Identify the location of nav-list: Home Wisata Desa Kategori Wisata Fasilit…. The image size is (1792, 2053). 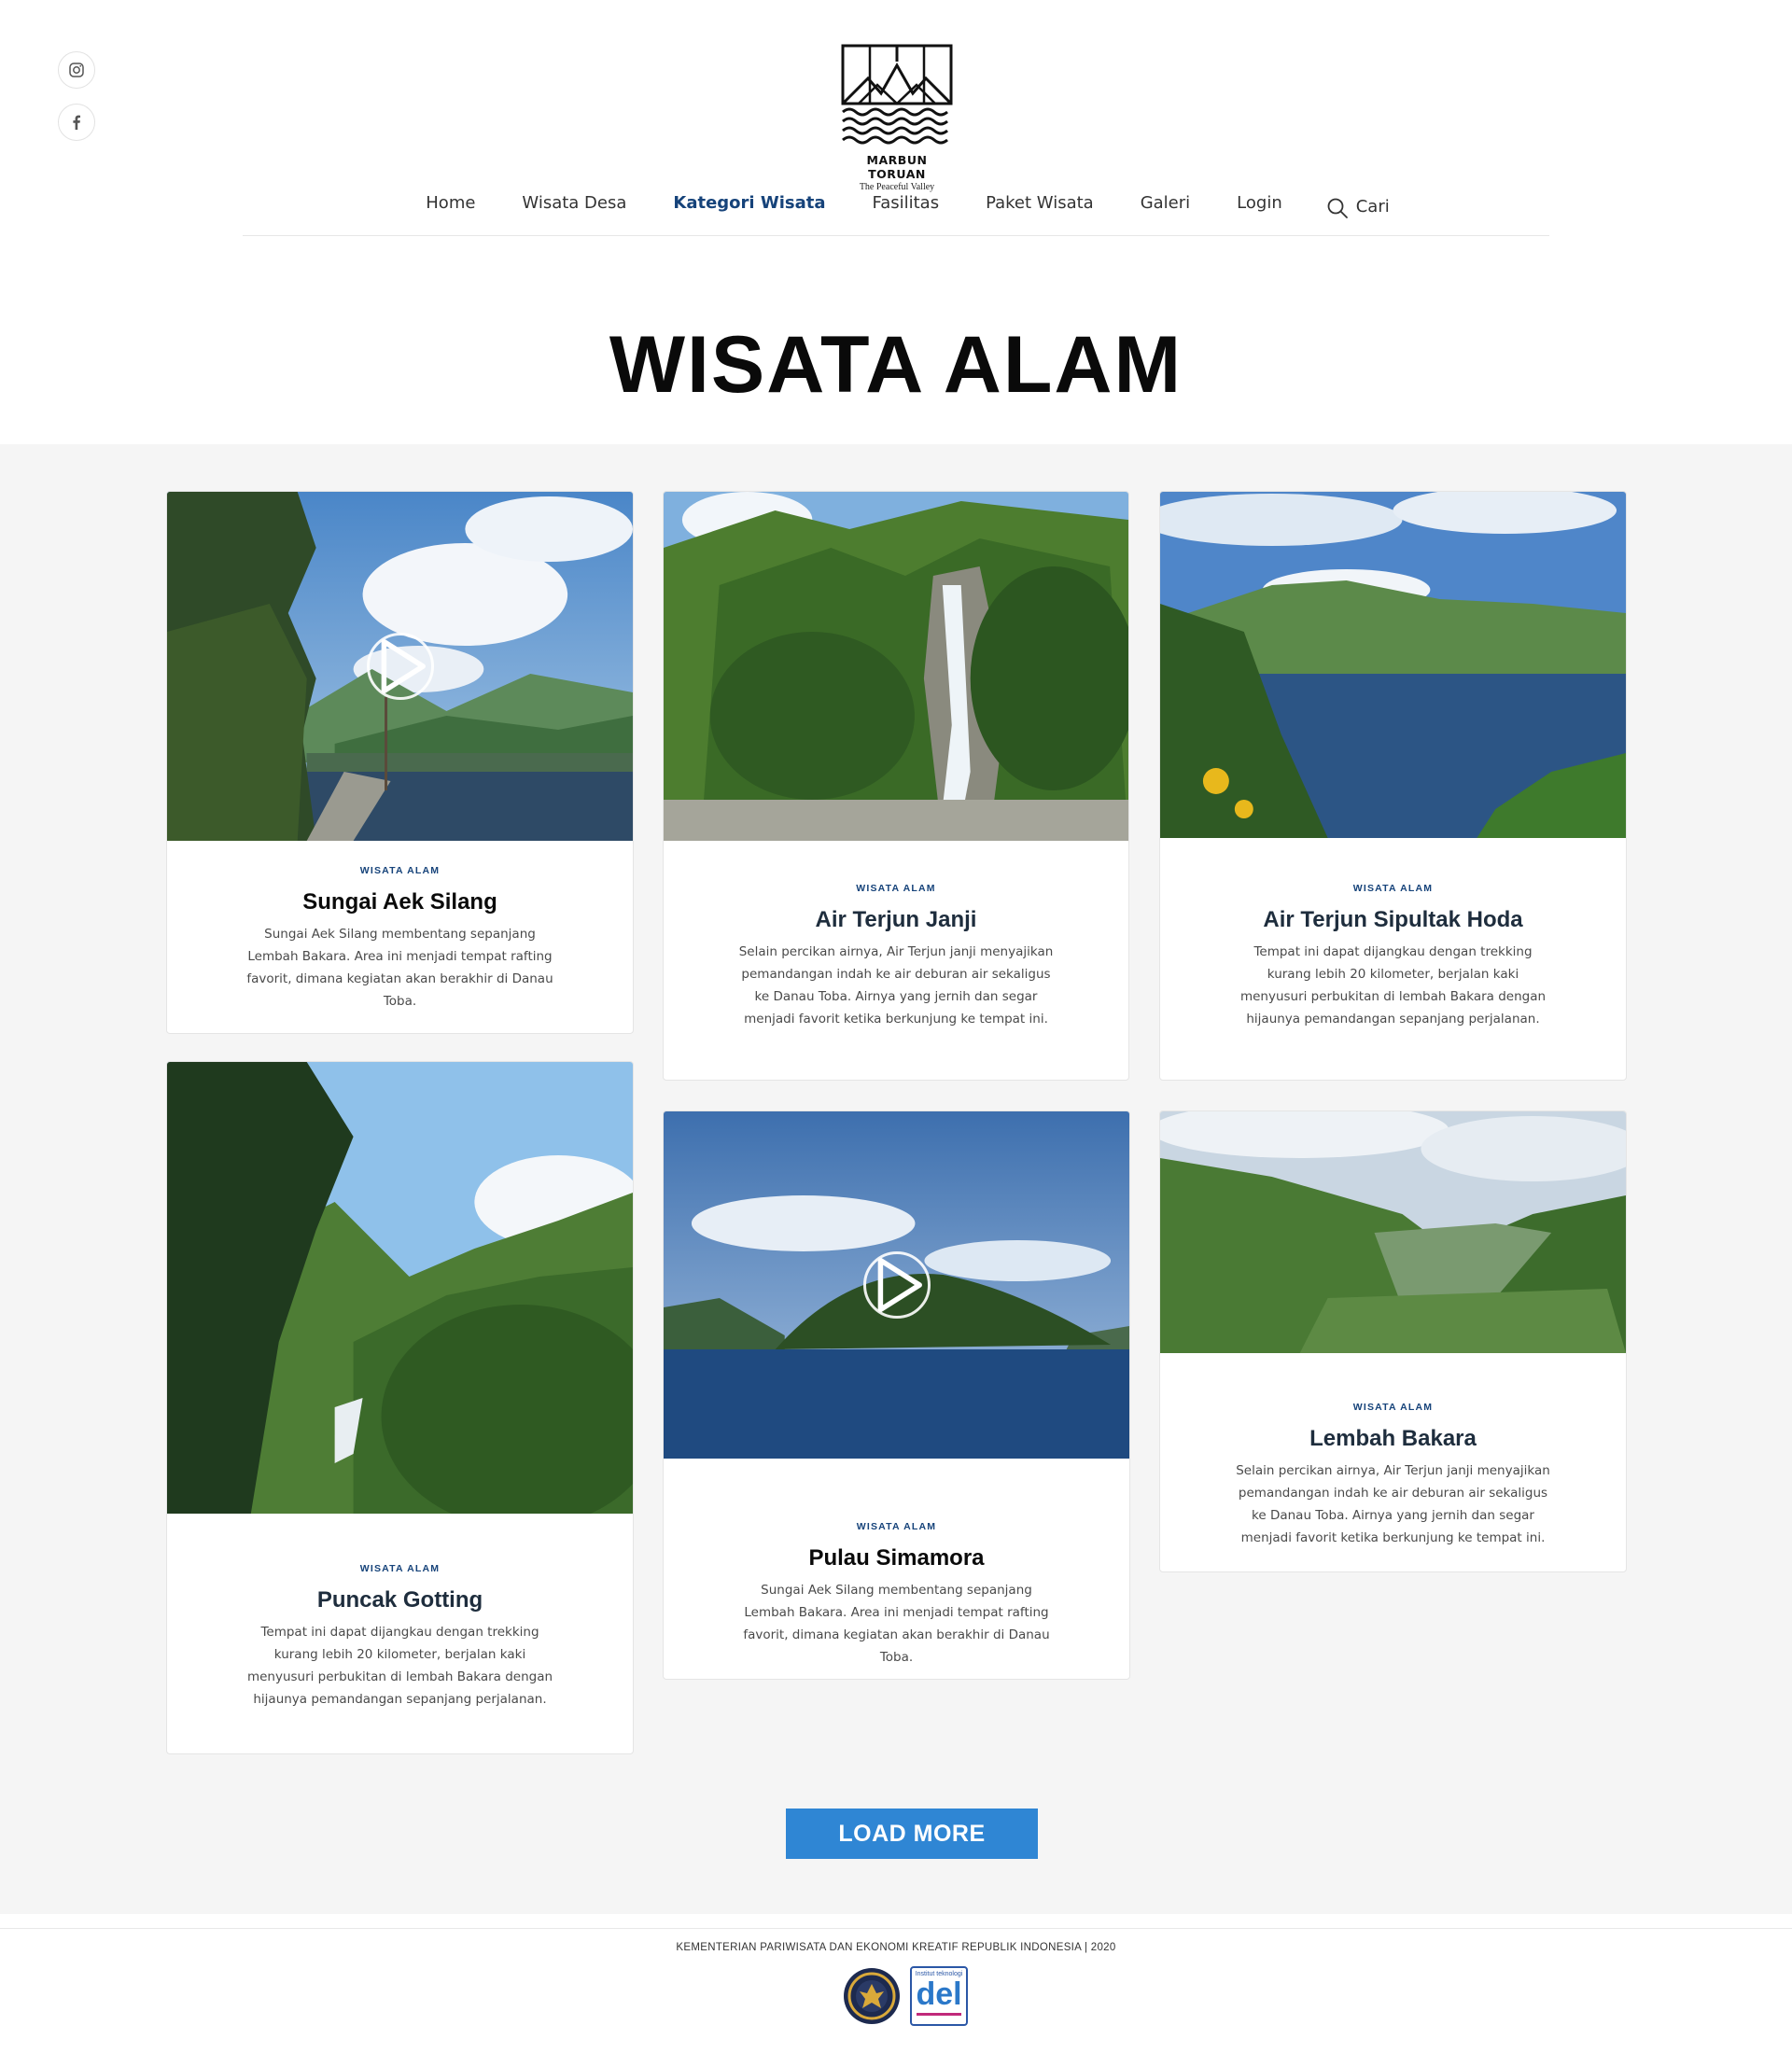
(853, 203).